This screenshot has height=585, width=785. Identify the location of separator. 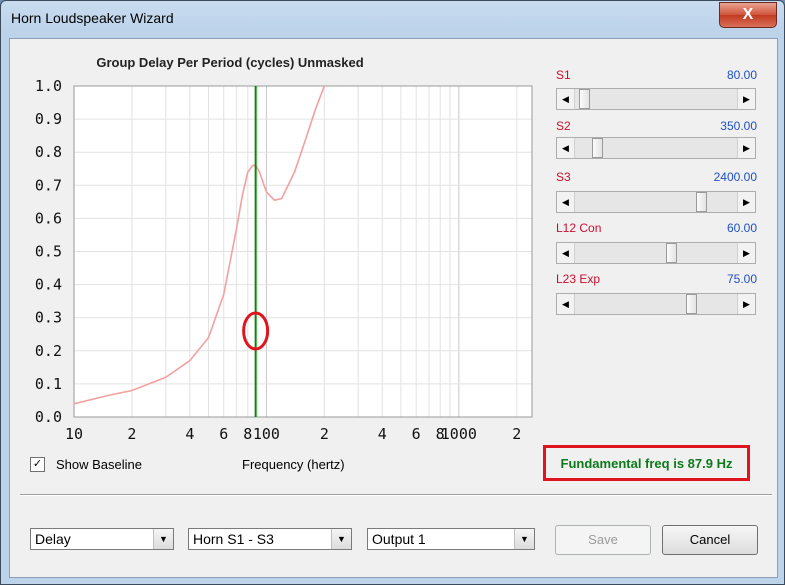
(396, 495).